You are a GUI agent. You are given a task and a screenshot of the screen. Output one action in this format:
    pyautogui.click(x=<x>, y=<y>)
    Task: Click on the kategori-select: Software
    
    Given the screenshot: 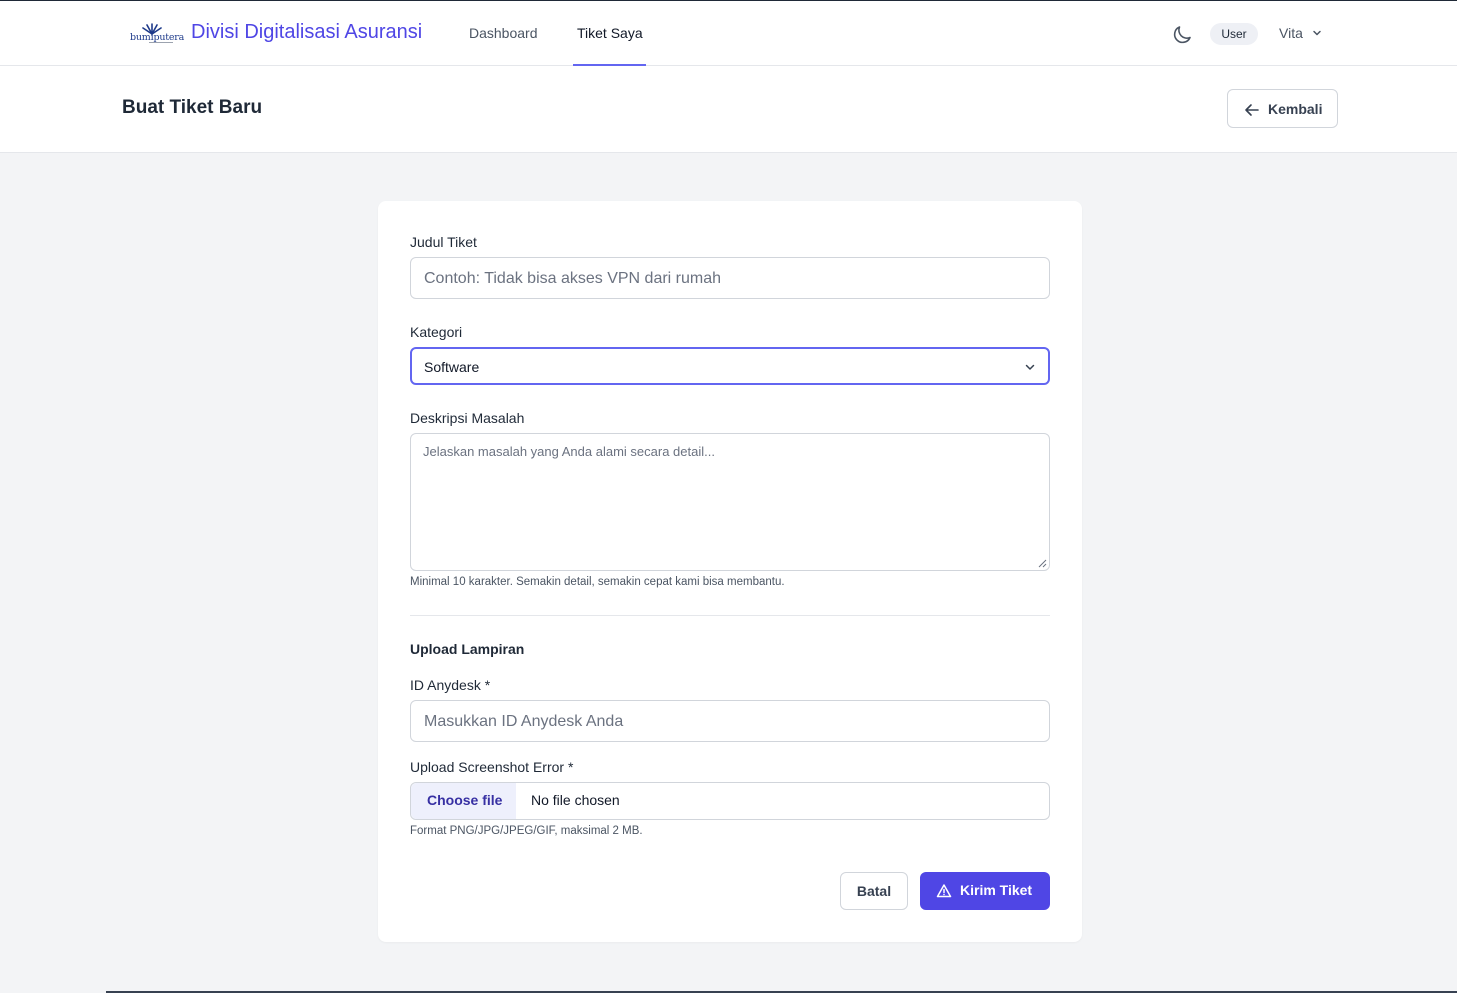 What is the action you would take?
    pyautogui.click(x=730, y=366)
    